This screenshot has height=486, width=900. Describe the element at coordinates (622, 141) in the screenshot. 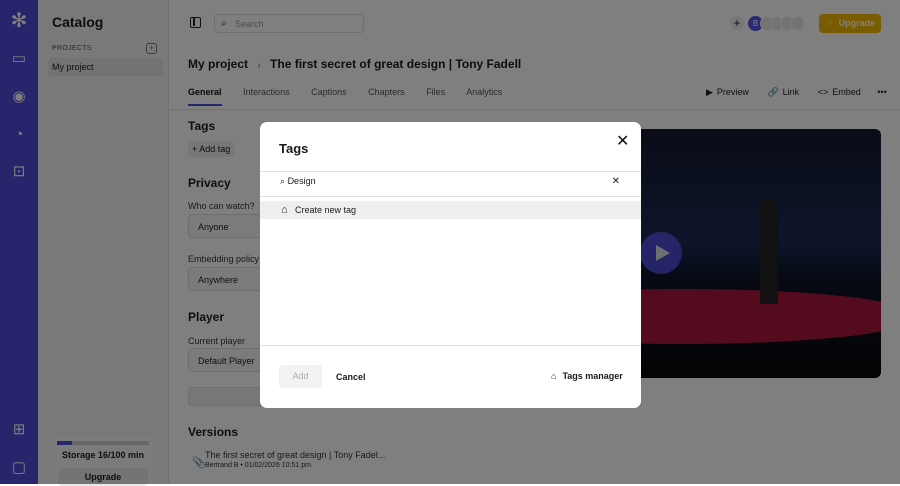

I see `close-icon: ✕` at that location.